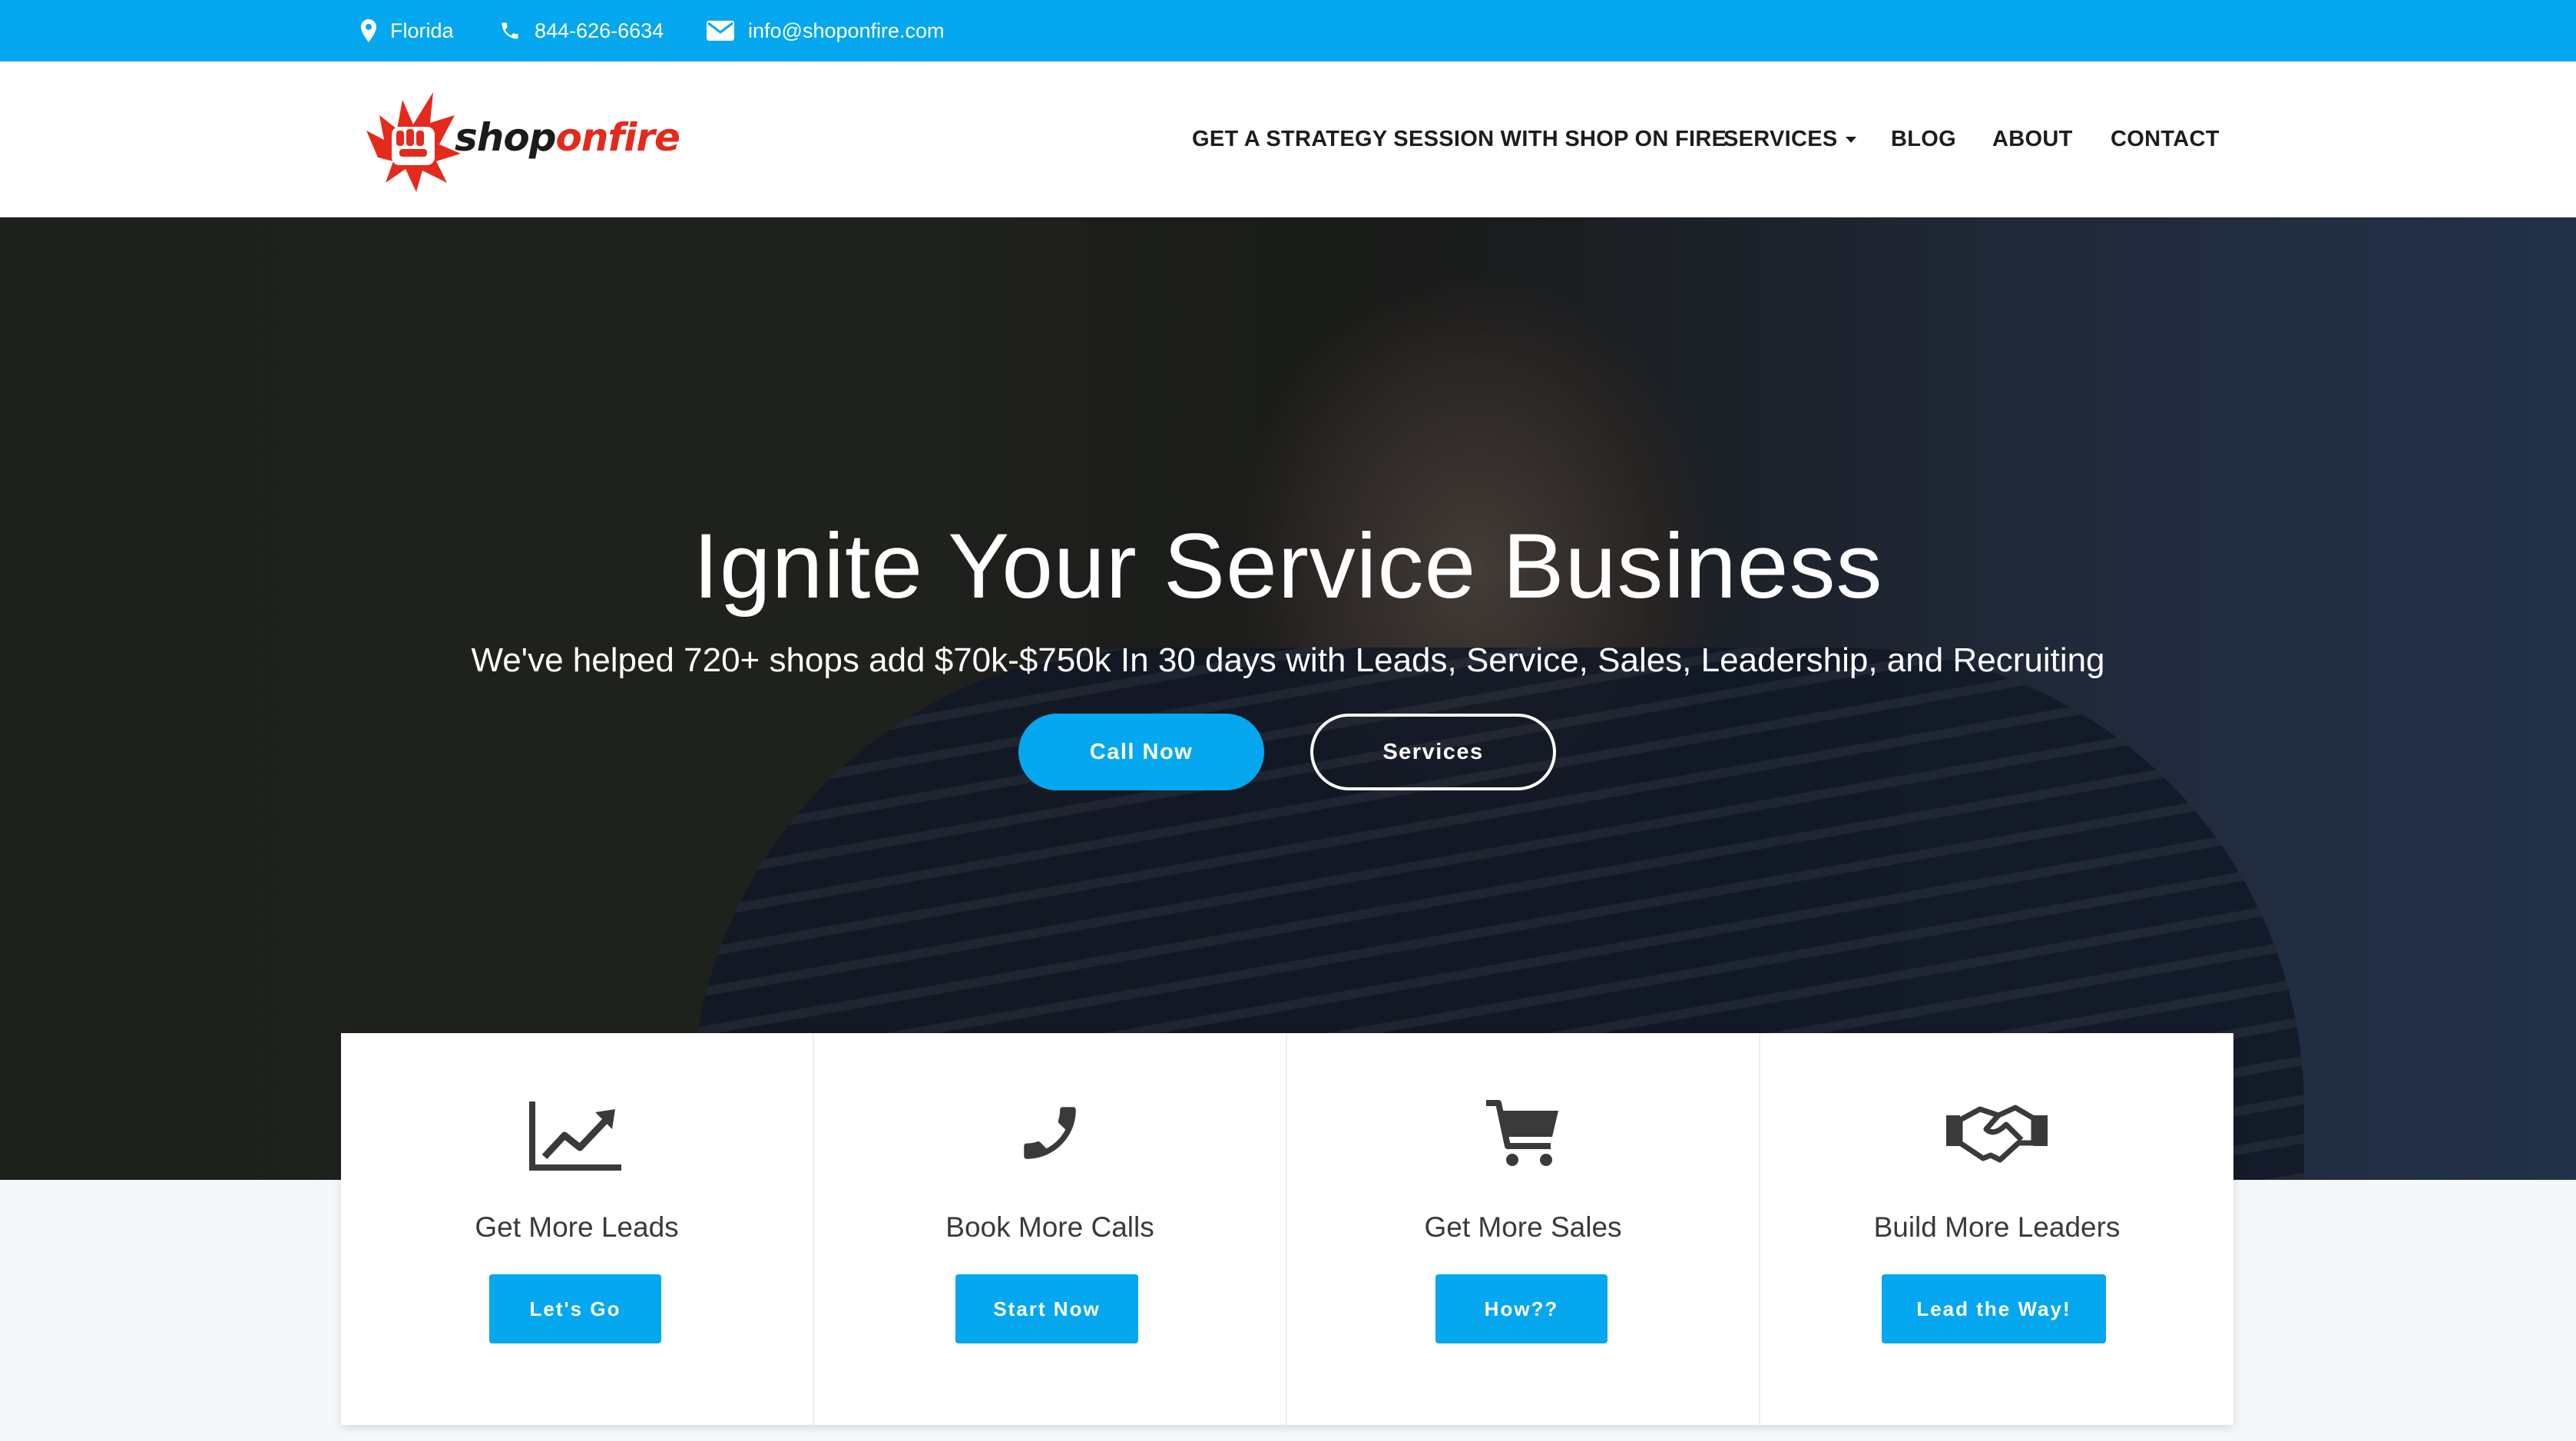  I want to click on handshake-icon, so click(1996, 1140).